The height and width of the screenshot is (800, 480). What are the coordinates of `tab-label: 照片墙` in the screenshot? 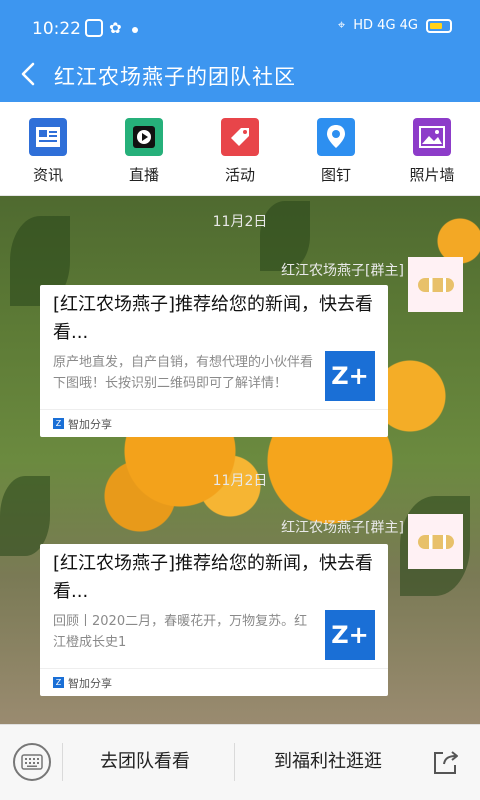 It's located at (432, 175).